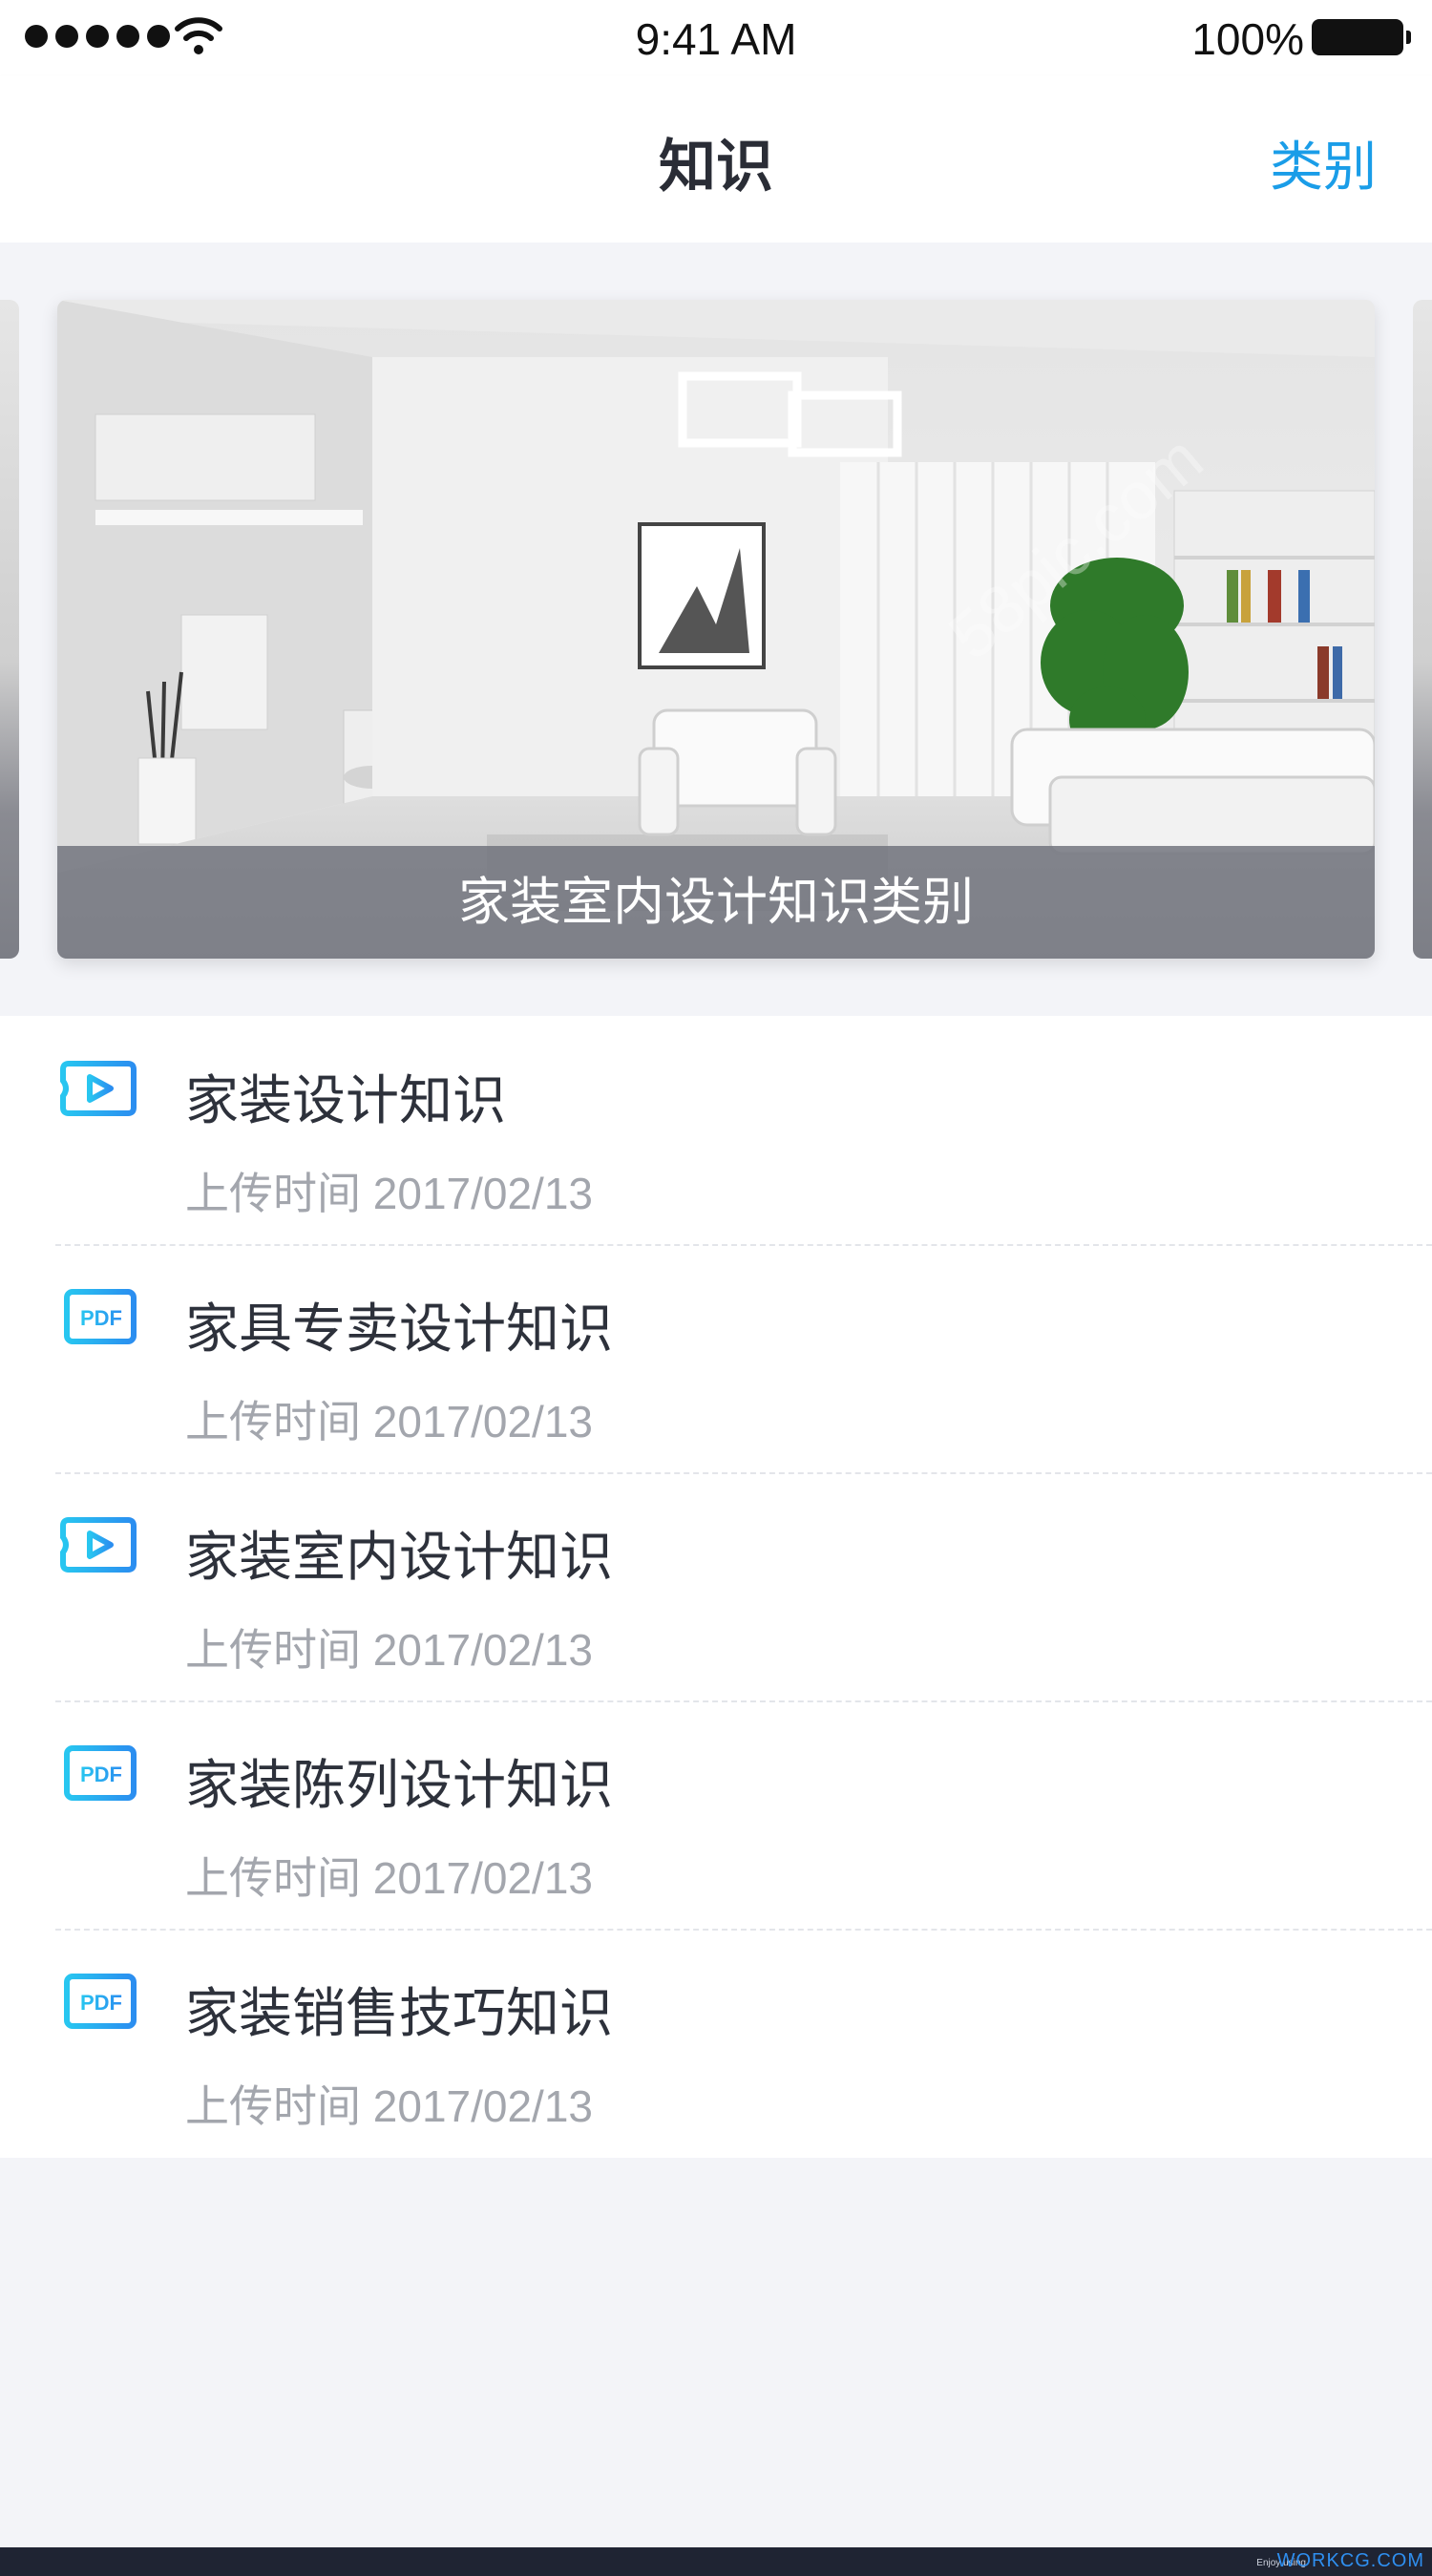  What do you see at coordinates (1323, 162) in the screenshot?
I see `category-button: 类别` at bounding box center [1323, 162].